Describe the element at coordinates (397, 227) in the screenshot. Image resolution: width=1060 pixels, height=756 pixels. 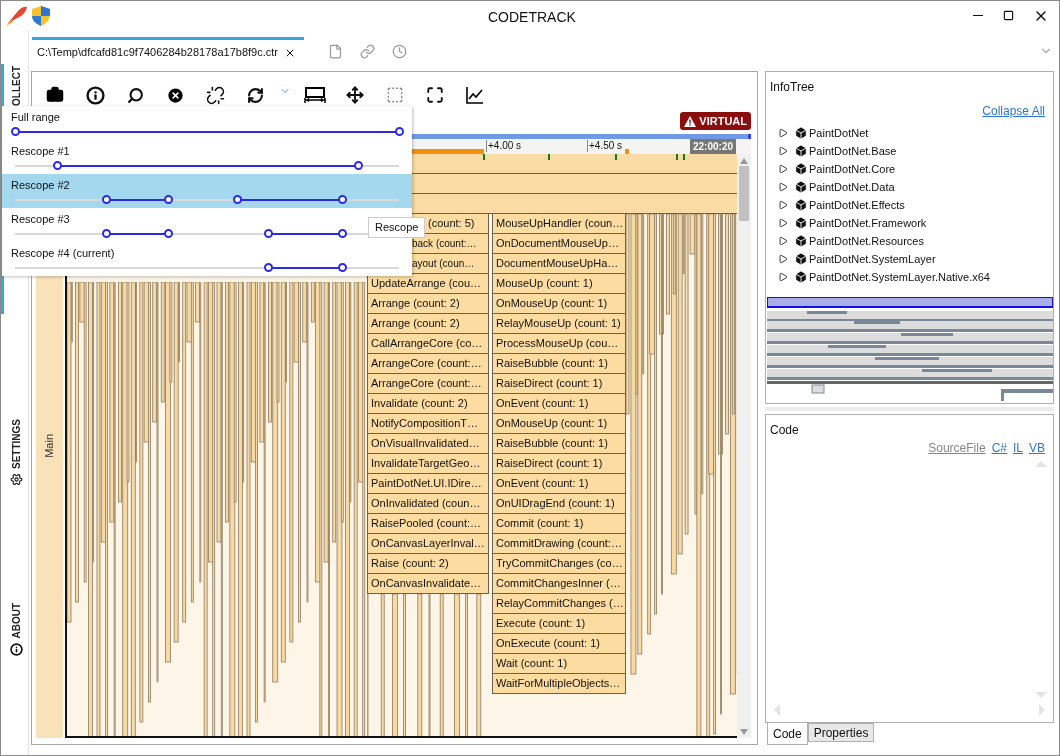
I see `tooltip: Rescope` at that location.